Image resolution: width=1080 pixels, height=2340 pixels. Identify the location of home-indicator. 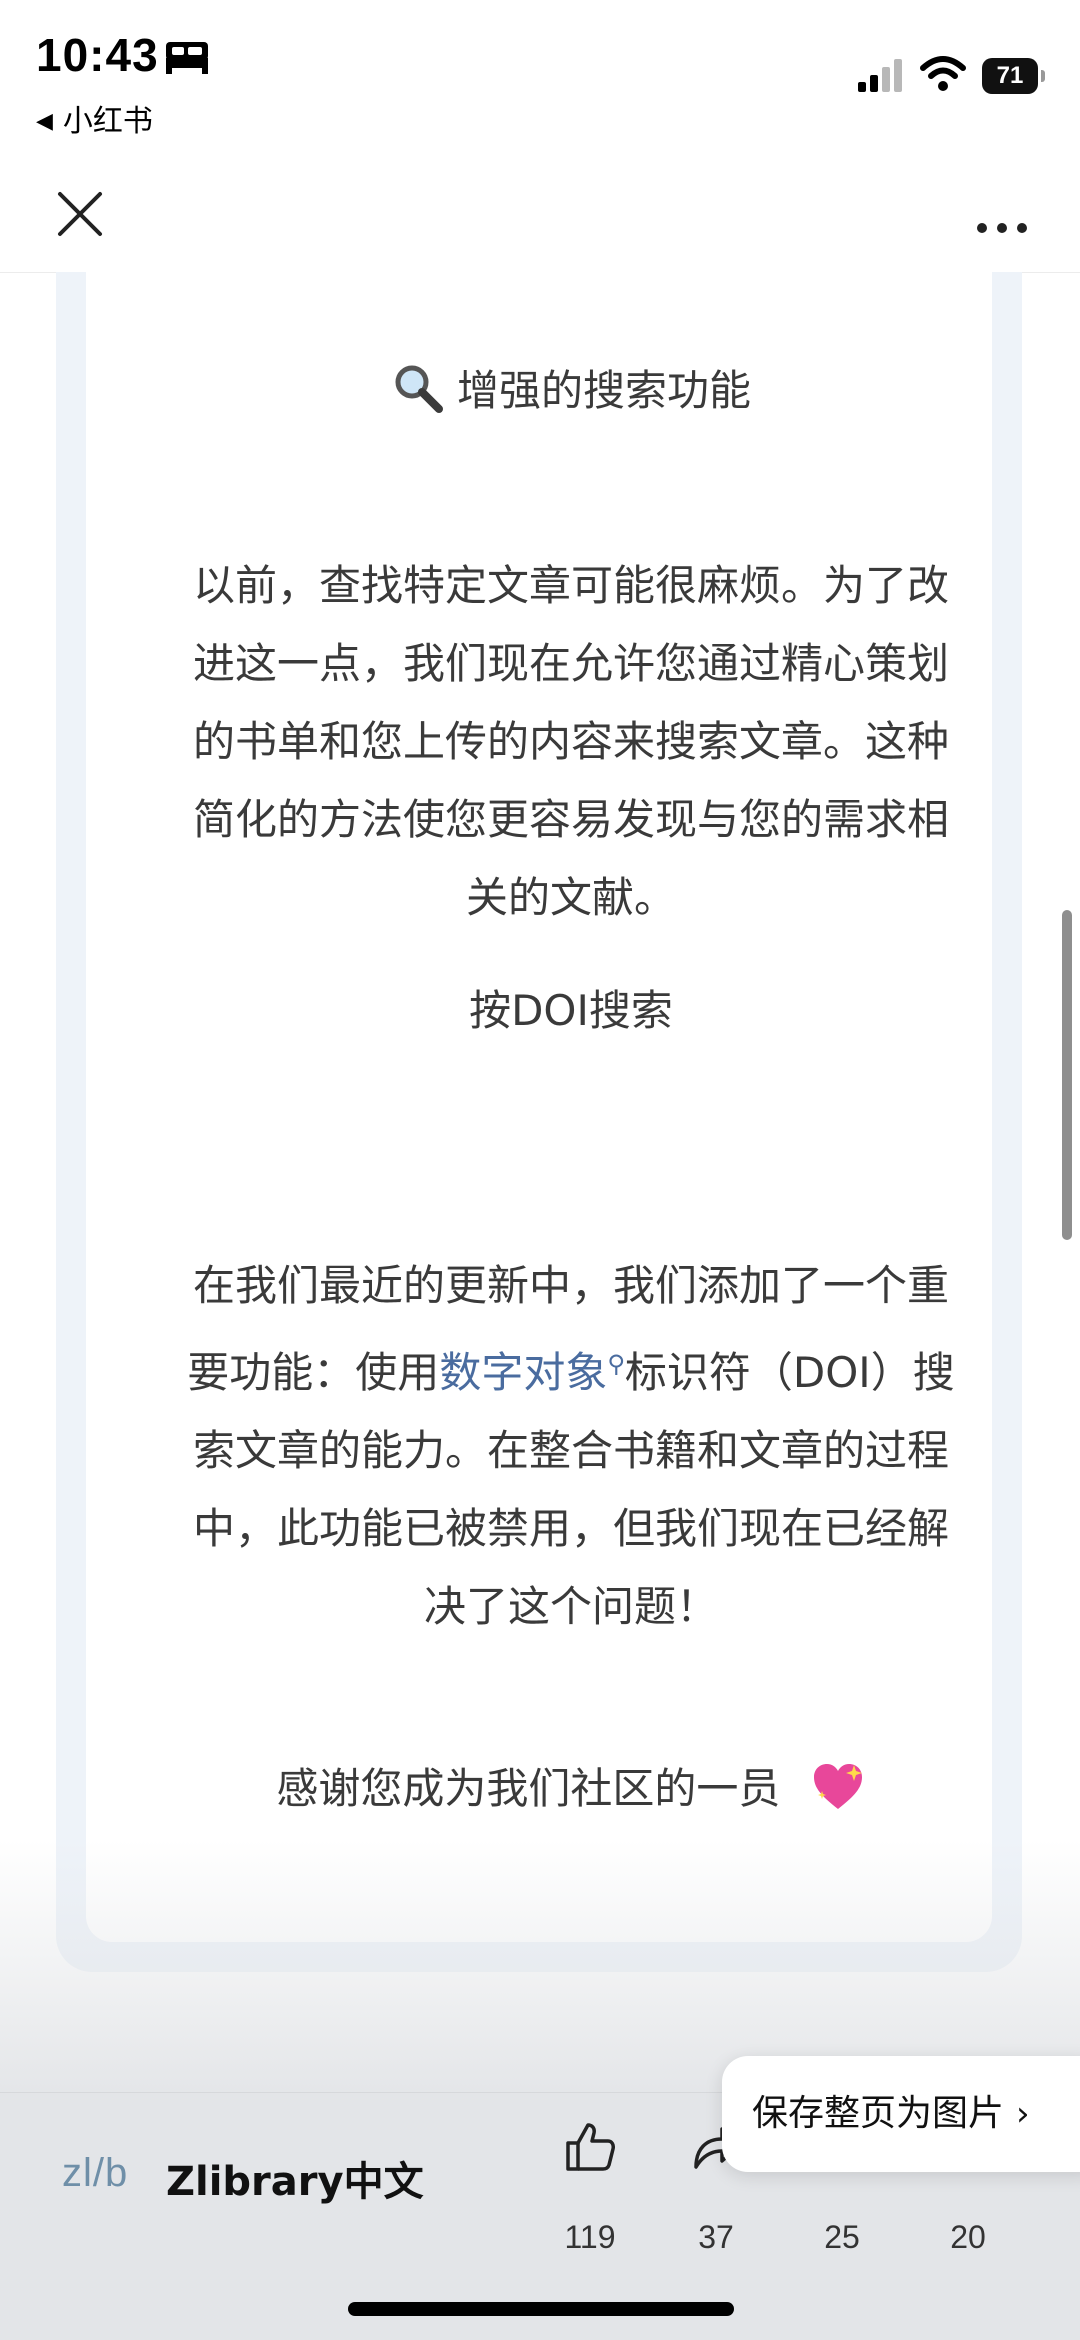
(541, 2309).